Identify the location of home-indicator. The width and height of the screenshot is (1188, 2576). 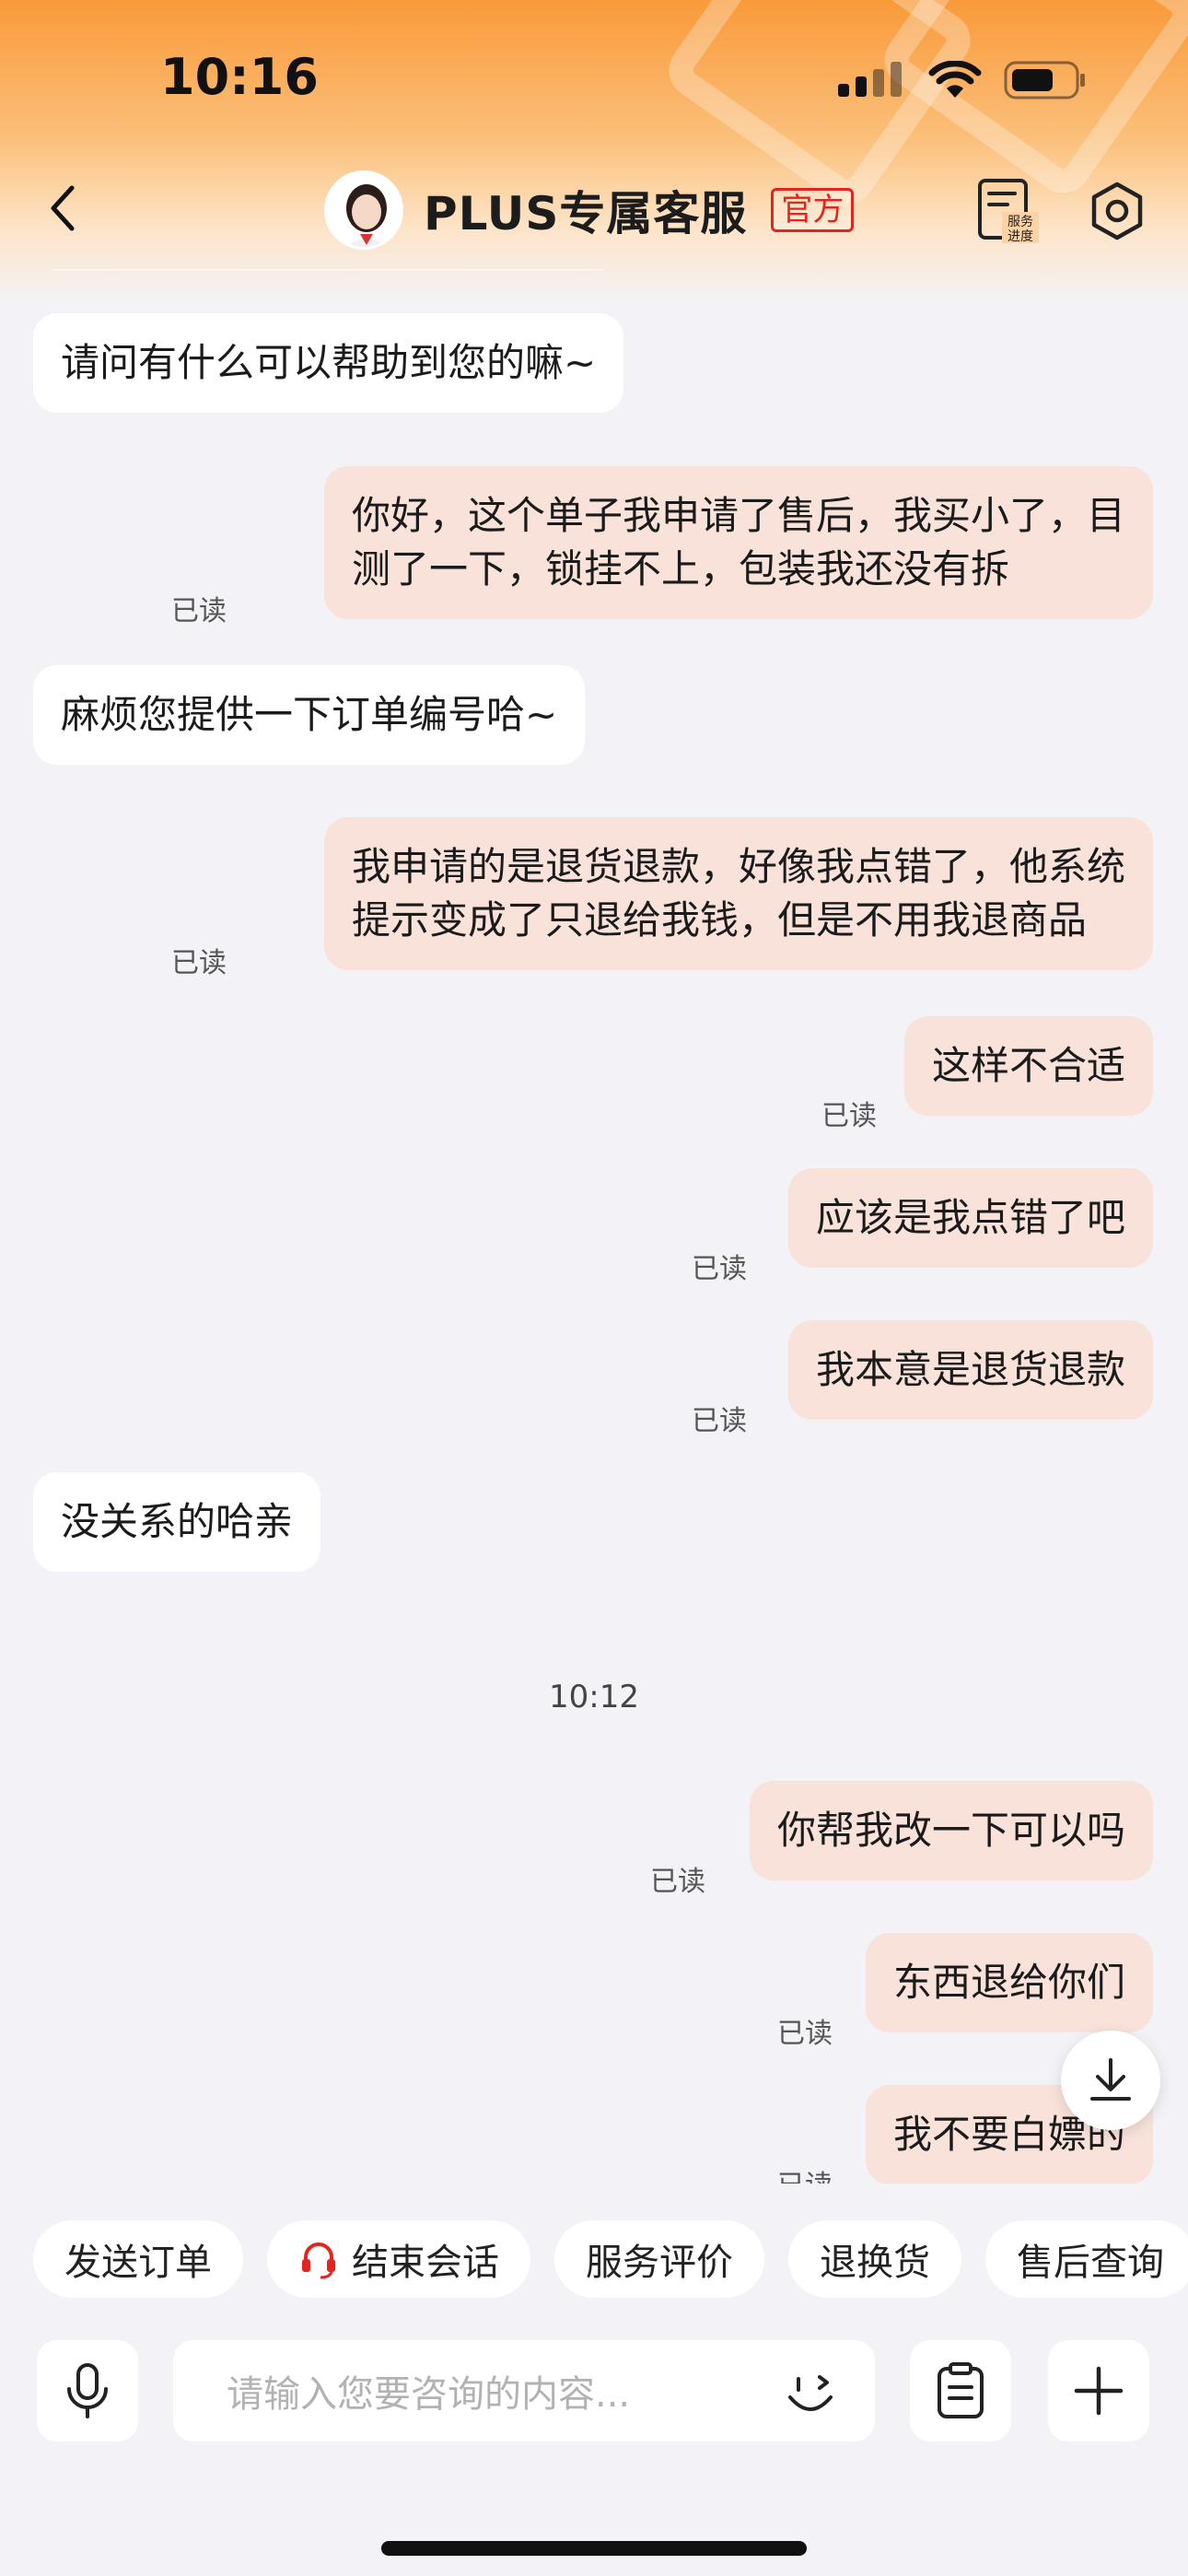
(594, 2548).